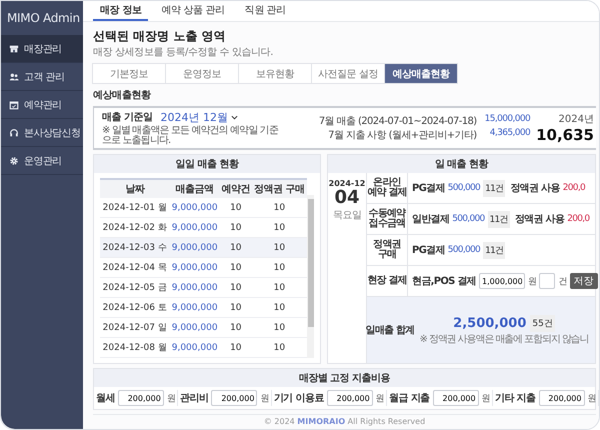 This screenshot has width=600, height=430. Describe the element at coordinates (265, 11) in the screenshot. I see `top-tab: 직원 관리` at that location.